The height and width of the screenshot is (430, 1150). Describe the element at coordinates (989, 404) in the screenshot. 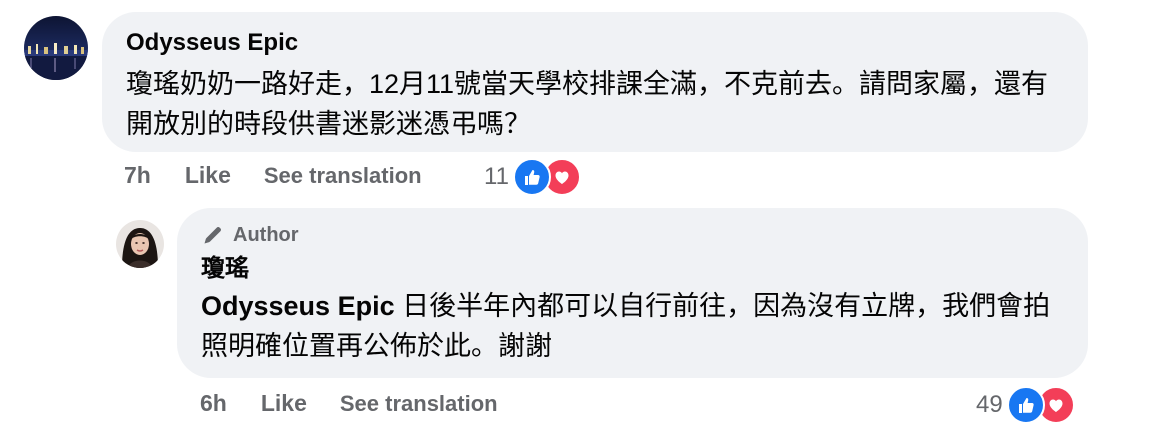

I see `reply-reaction-count: 49` at that location.